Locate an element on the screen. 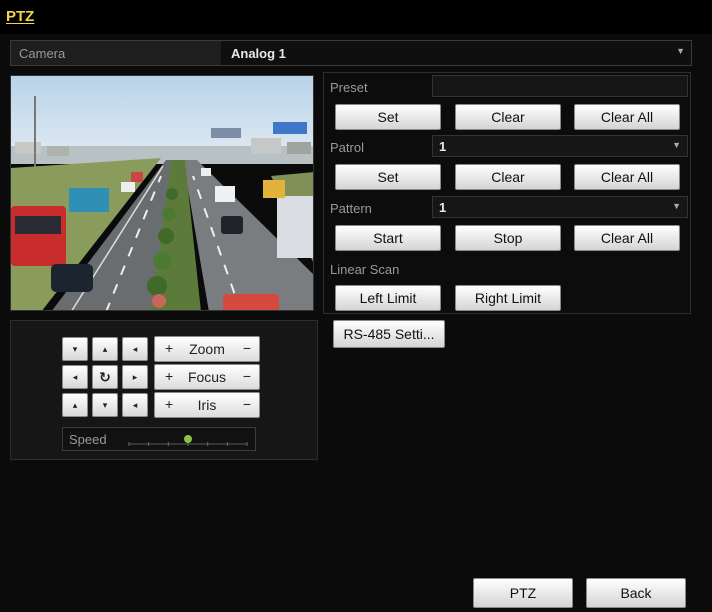  arrow-up-icon: ▴ is located at coordinates (105, 348).